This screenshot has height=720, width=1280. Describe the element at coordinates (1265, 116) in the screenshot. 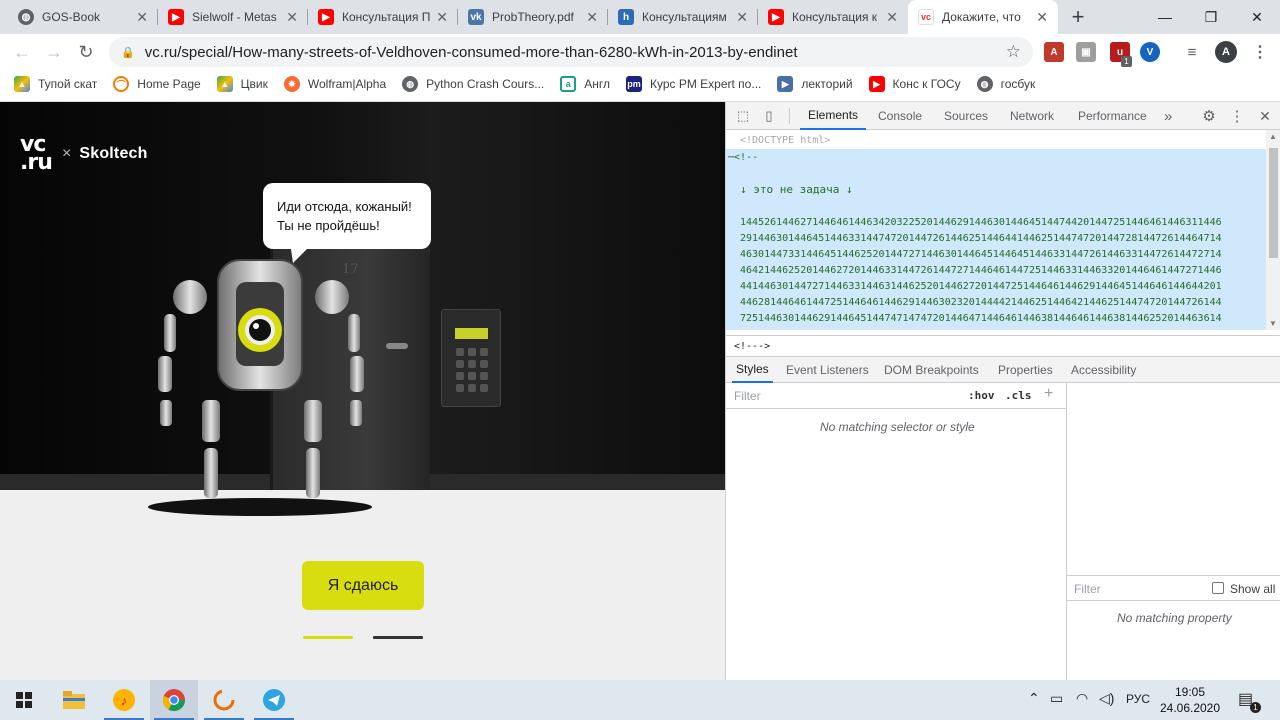

I see `close-devtools-icon: ✕` at that location.